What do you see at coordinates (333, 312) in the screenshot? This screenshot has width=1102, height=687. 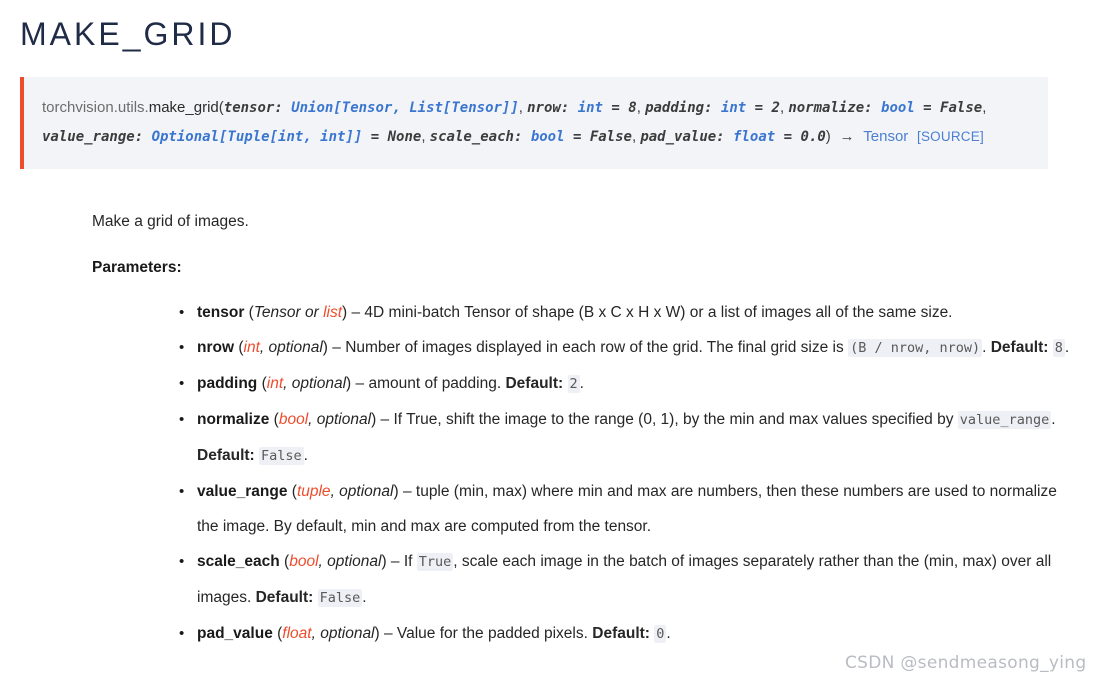 I see `parameter-type-highlight: list` at bounding box center [333, 312].